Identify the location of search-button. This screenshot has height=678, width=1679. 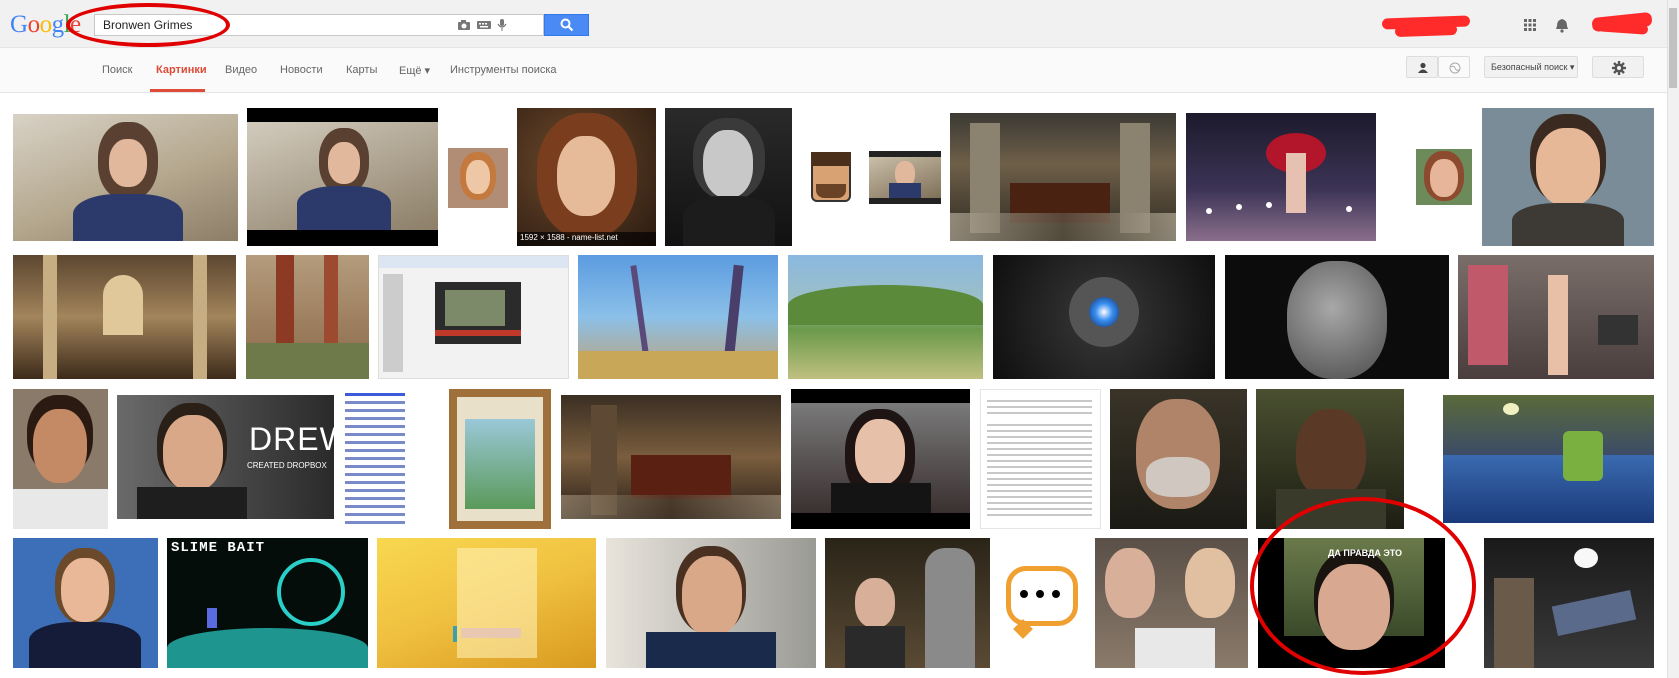
(566, 25).